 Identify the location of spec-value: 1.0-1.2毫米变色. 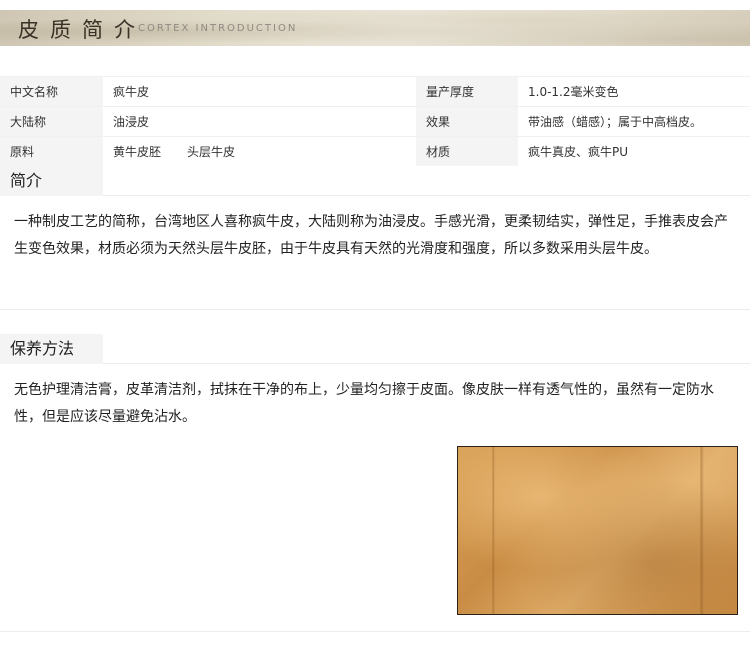
(634, 91).